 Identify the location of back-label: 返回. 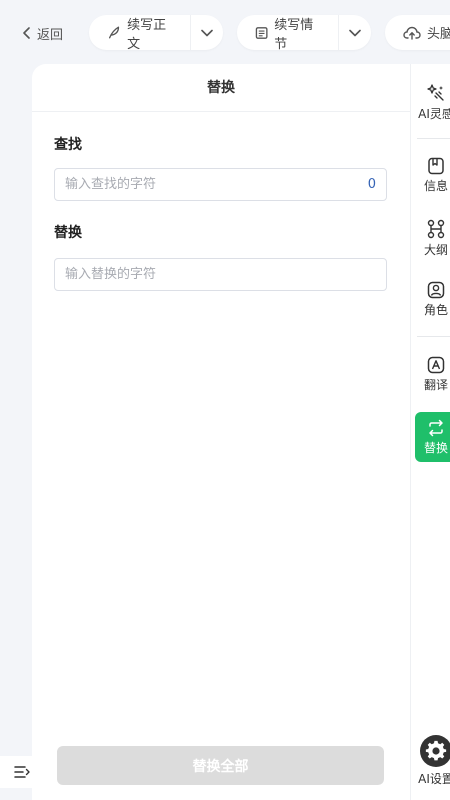
(50, 35).